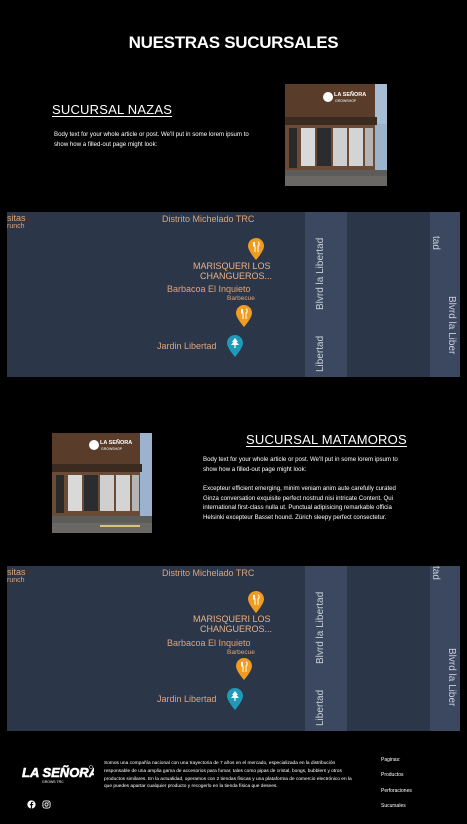  I want to click on logo-wordmark: LA SEÑORA, so click(58, 772).